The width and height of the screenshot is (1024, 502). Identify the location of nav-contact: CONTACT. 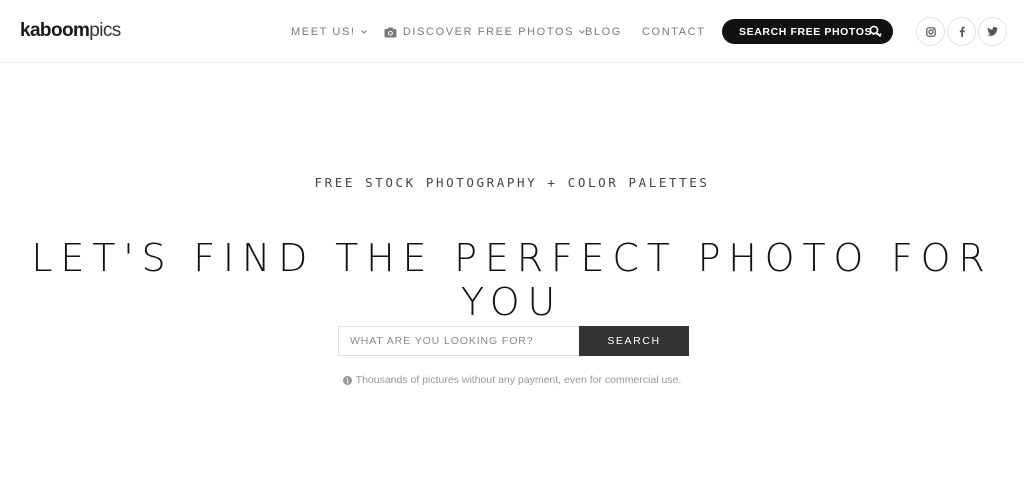
(682, 32).